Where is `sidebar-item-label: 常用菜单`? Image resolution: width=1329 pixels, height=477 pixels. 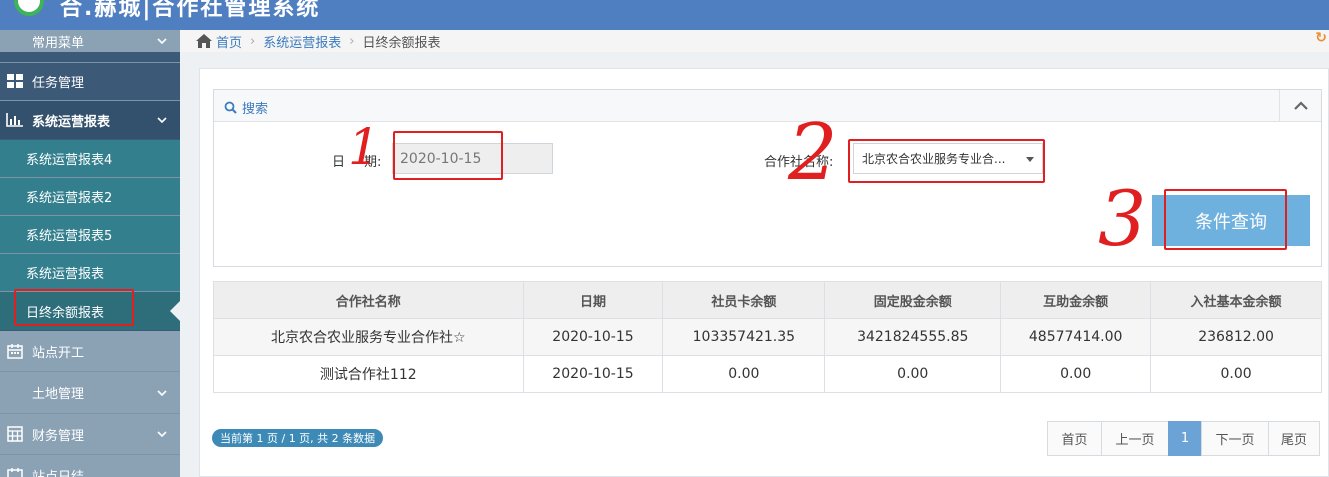 sidebar-item-label: 常用菜单 is located at coordinates (58, 43).